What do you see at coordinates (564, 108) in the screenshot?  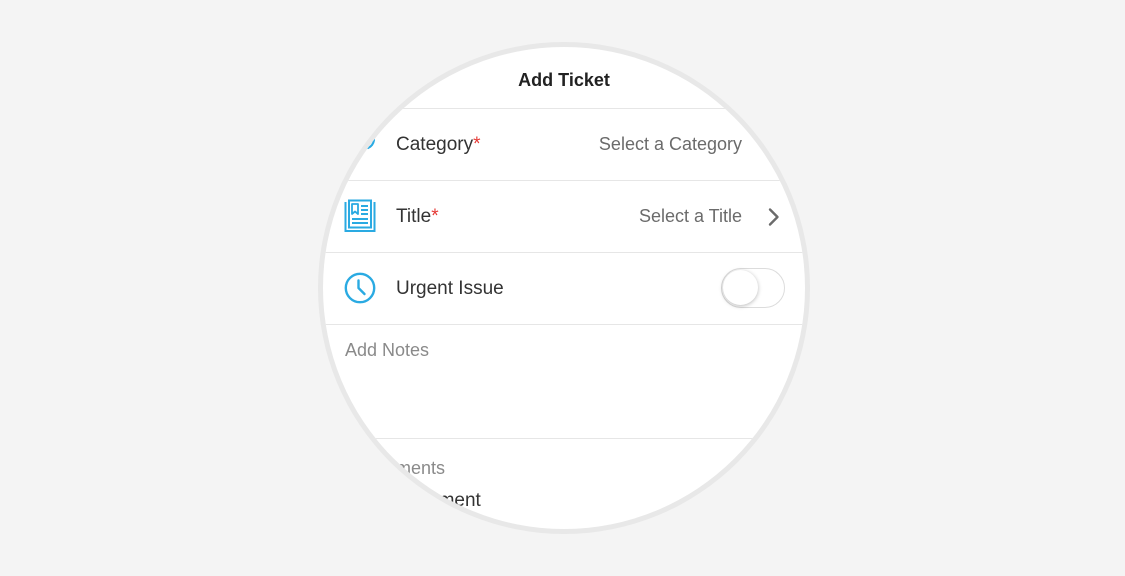 I see `header-divider` at bounding box center [564, 108].